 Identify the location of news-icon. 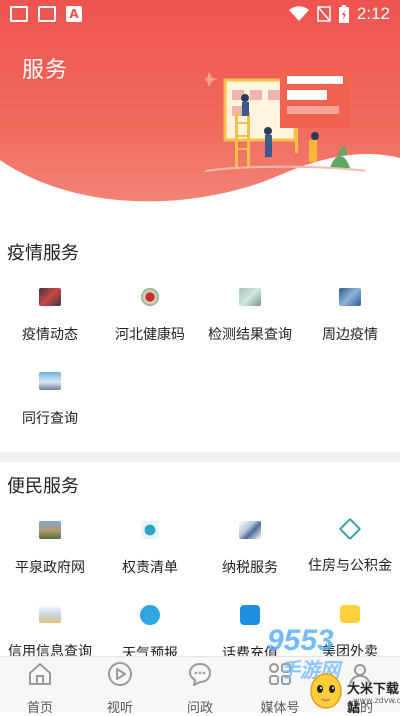
(50, 297).